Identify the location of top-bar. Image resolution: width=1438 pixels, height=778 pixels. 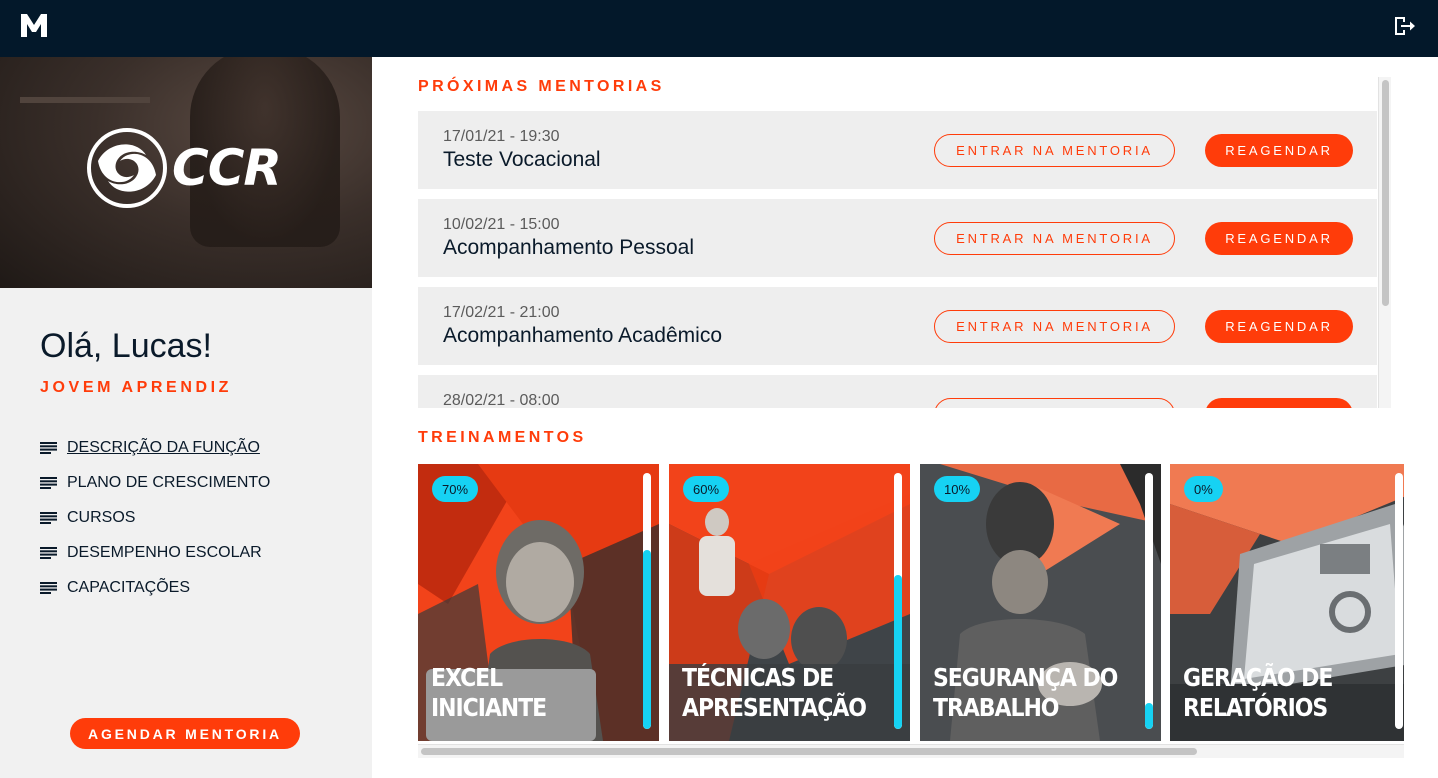
(719, 28).